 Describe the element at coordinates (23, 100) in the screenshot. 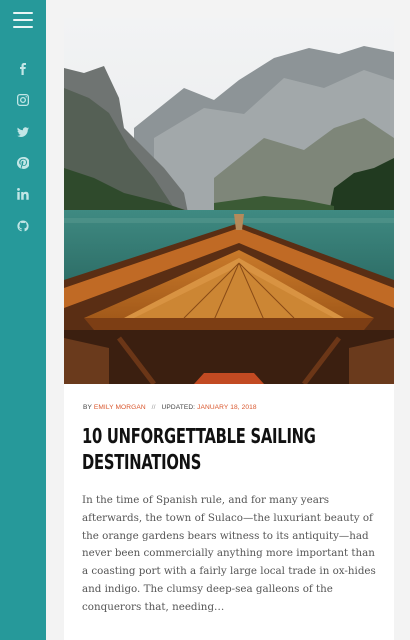

I see `instagram-icon` at that location.